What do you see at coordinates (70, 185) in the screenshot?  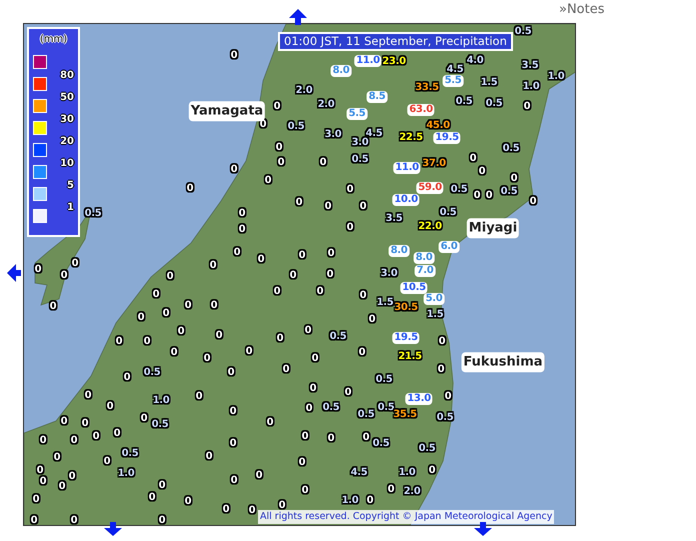 I see `legend-label: 5` at bounding box center [70, 185].